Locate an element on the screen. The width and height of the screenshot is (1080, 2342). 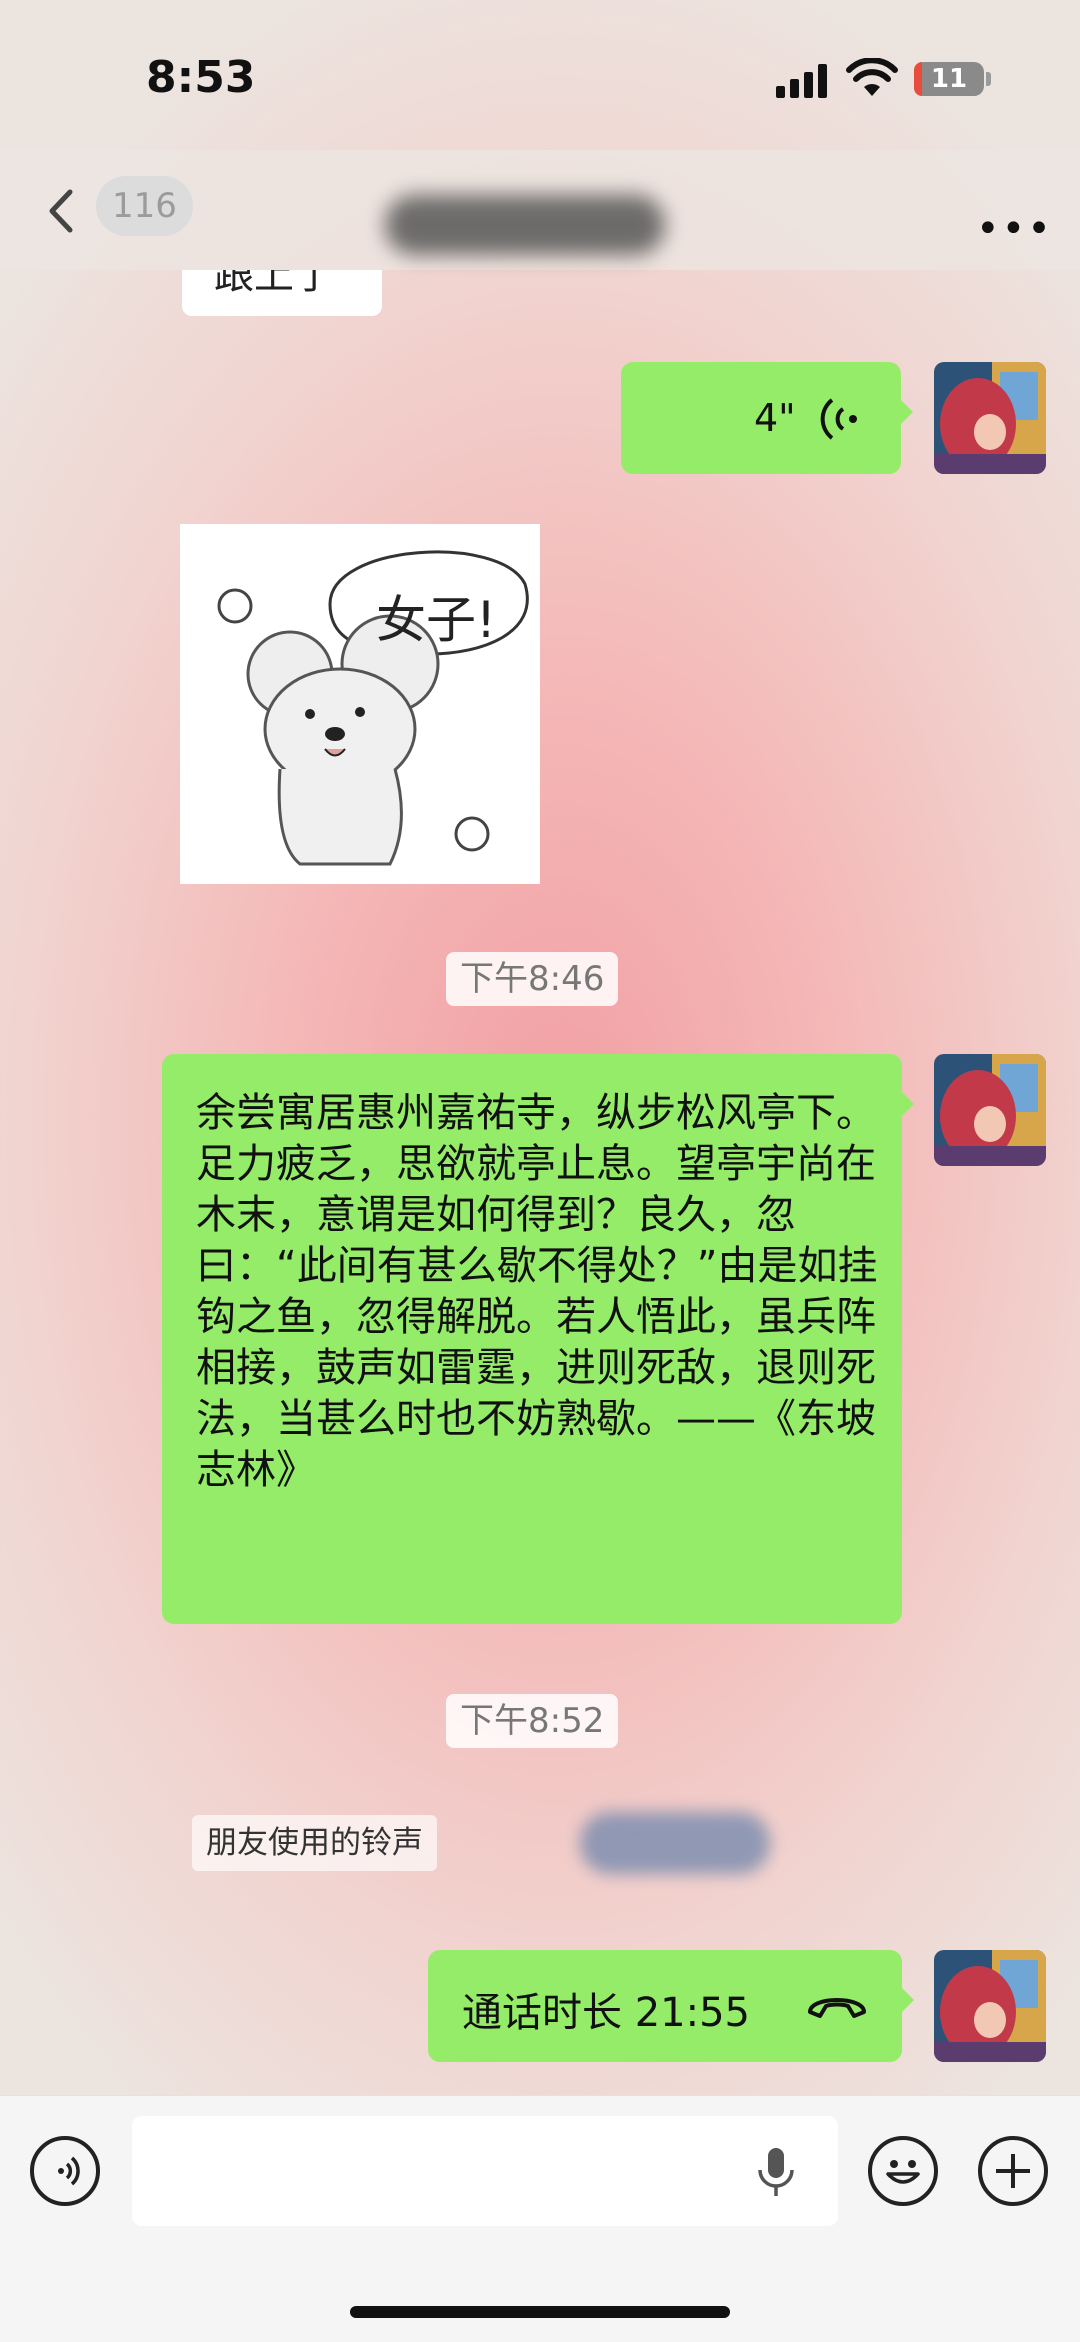
voice-wave-icon is located at coordinates (838, 419).